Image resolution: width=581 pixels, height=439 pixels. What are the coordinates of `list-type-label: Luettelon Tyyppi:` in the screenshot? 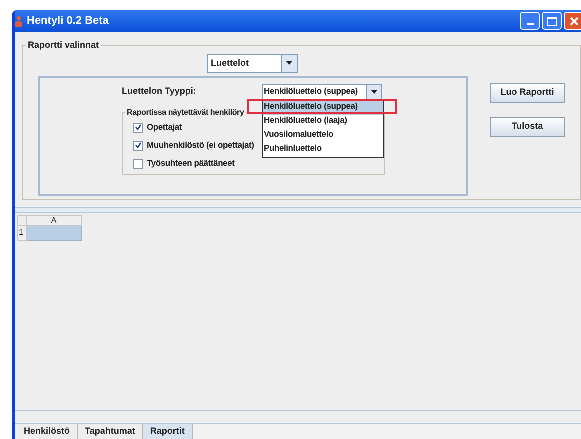 It's located at (160, 91).